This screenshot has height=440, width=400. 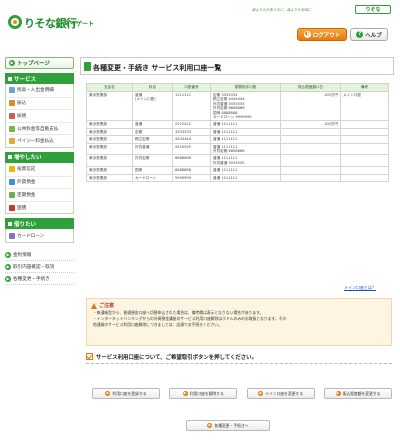 What do you see at coordinates (191, 161) in the screenshot?
I see `table-cell-account: 6666666` at bounding box center [191, 161].